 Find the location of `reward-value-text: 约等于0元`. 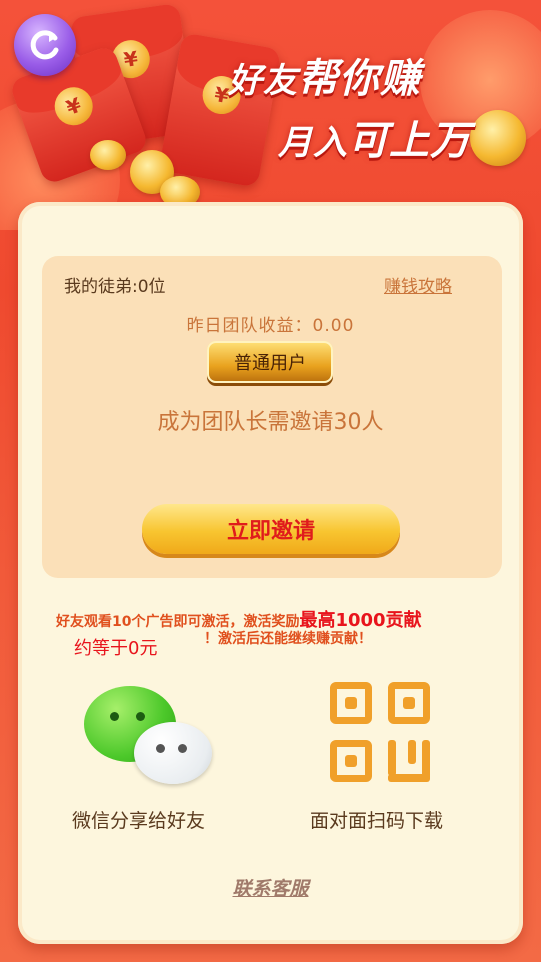

reward-value-text: 约等于0元 is located at coordinates (116, 648).